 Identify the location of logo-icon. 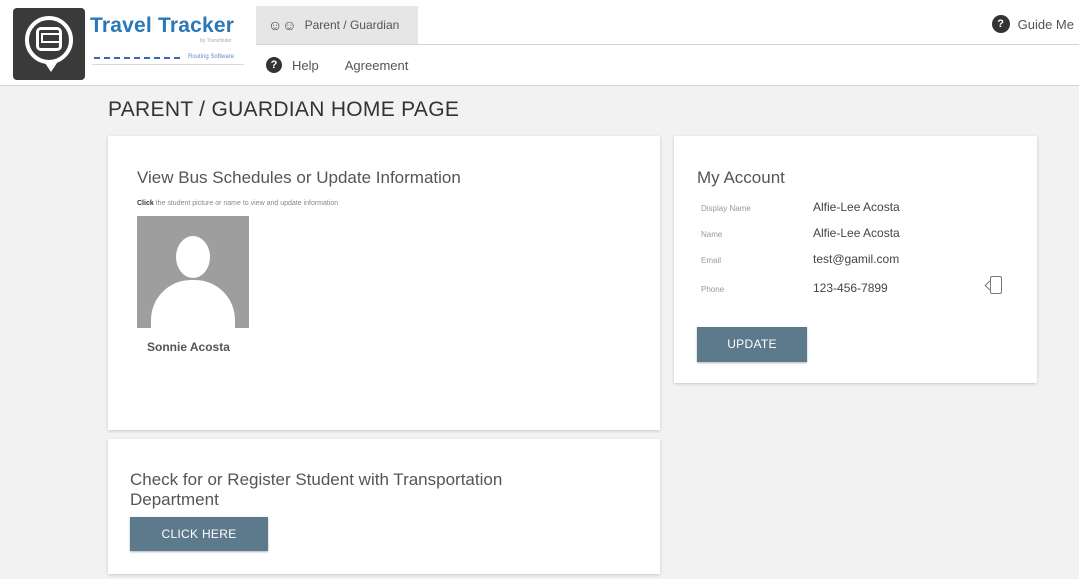
(49, 44).